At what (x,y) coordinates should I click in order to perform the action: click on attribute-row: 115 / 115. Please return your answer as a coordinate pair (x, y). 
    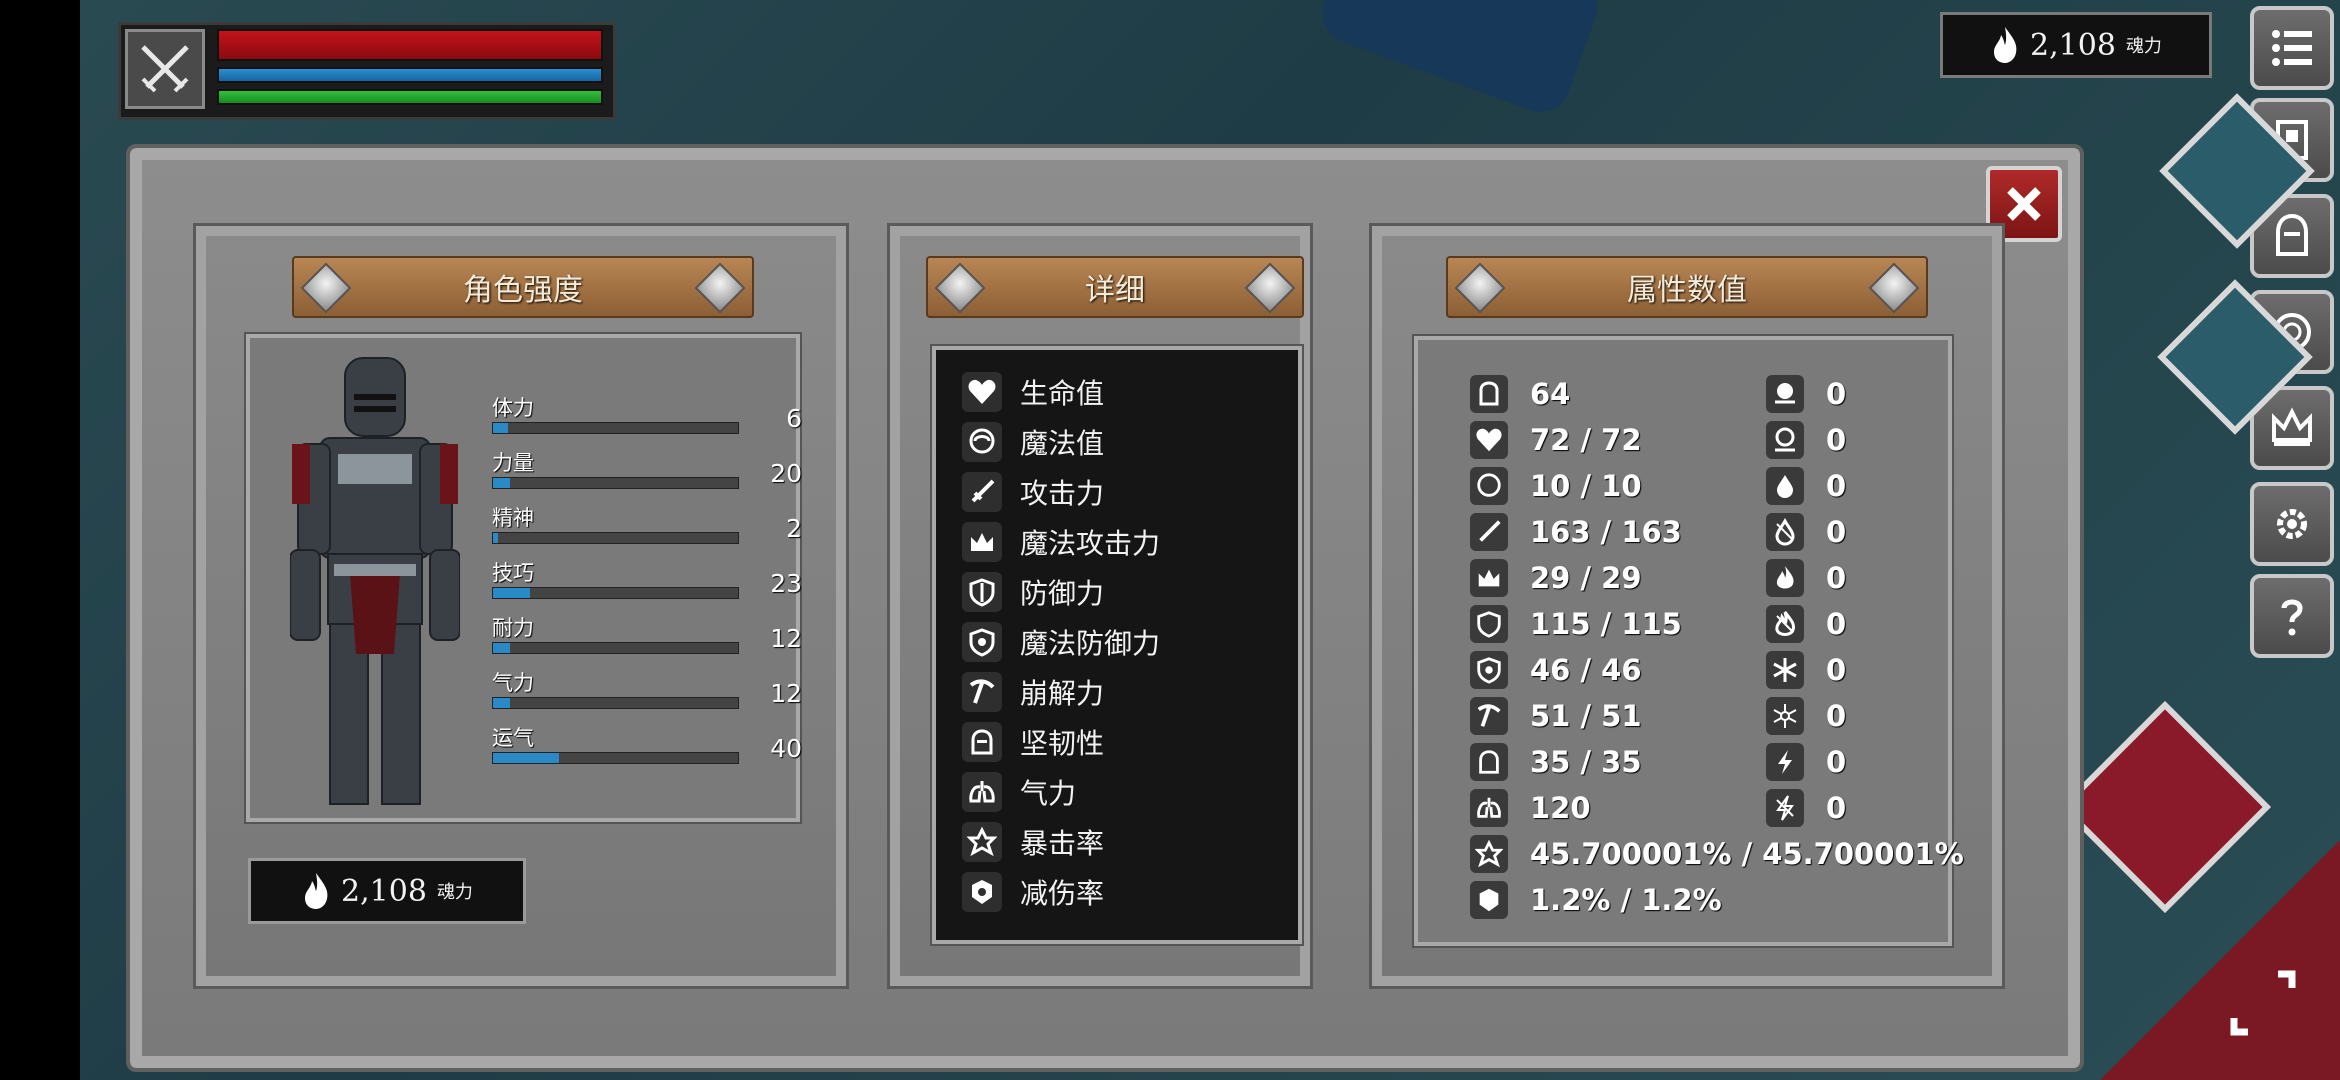
    Looking at the image, I should click on (1576, 624).